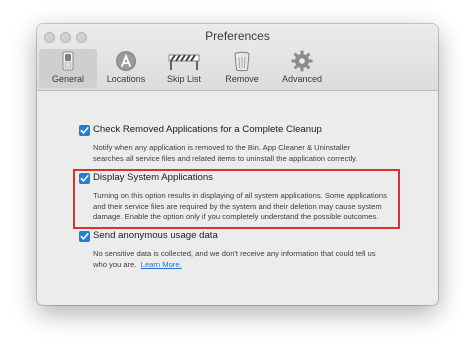  I want to click on window-title: Preferences, so click(237, 36).